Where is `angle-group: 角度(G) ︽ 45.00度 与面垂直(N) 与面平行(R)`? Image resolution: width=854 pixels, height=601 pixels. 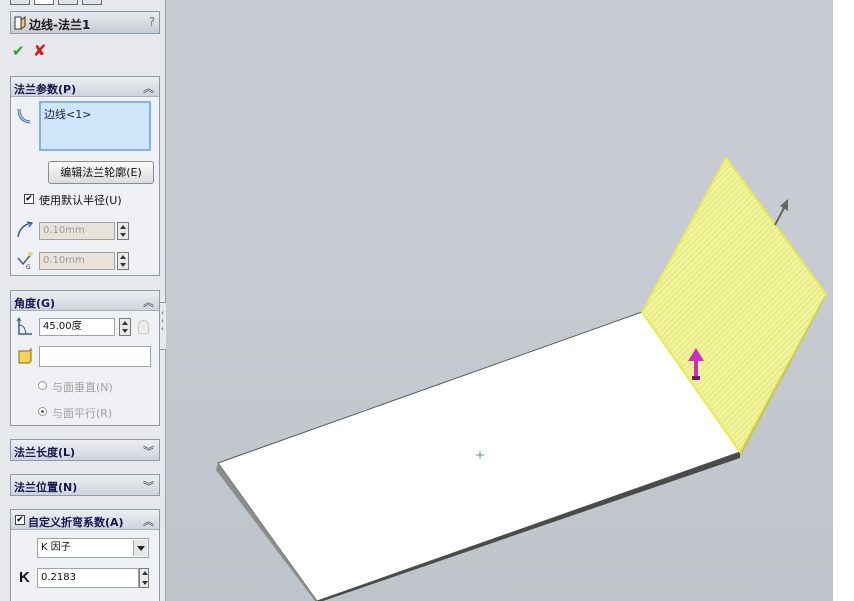
angle-group: 角度(G) ︽ 45.00度 与面垂直(N) 与面平行(R) is located at coordinates (85, 358).